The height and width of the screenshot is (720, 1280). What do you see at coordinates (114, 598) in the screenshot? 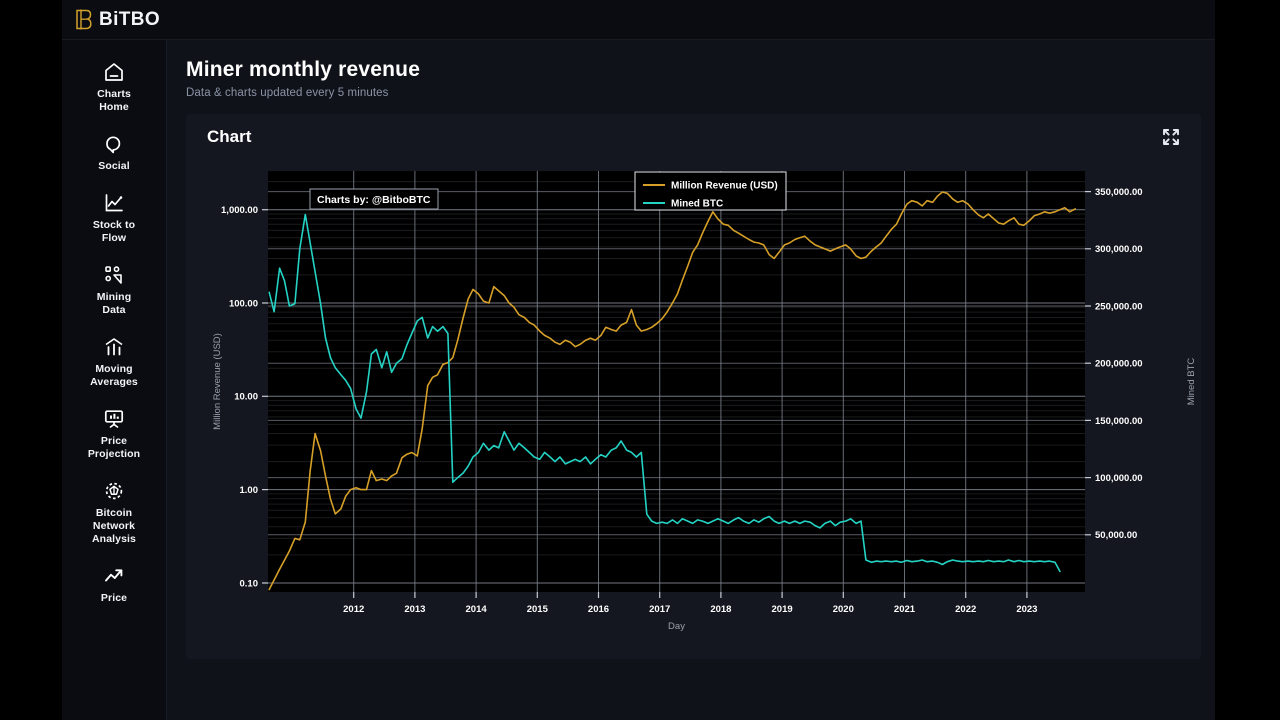
I see `sidebar-item-label: Price` at bounding box center [114, 598].